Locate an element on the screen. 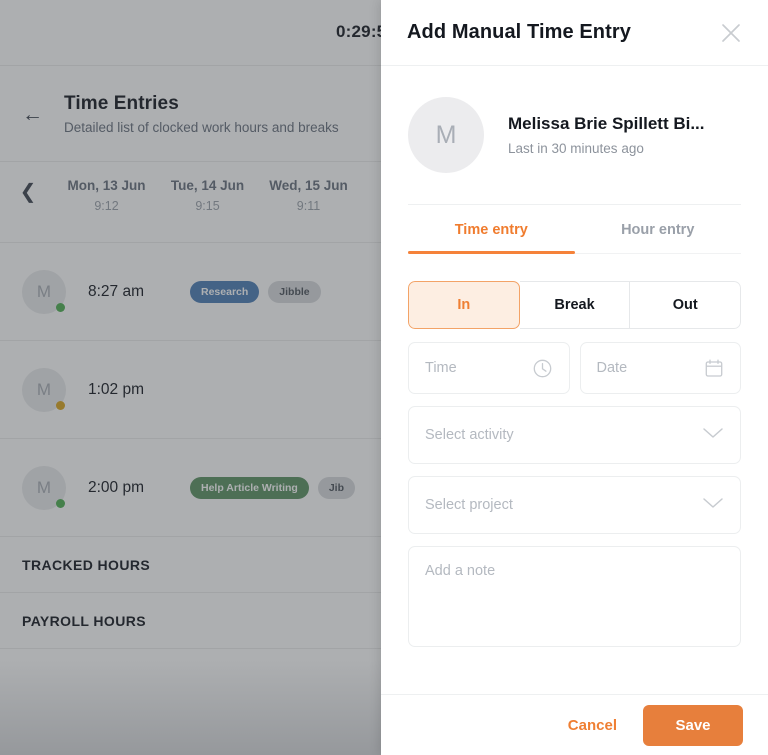 The height and width of the screenshot is (755, 768). date-column: Wed, 15 Jun 9:11 is located at coordinates (308, 194).